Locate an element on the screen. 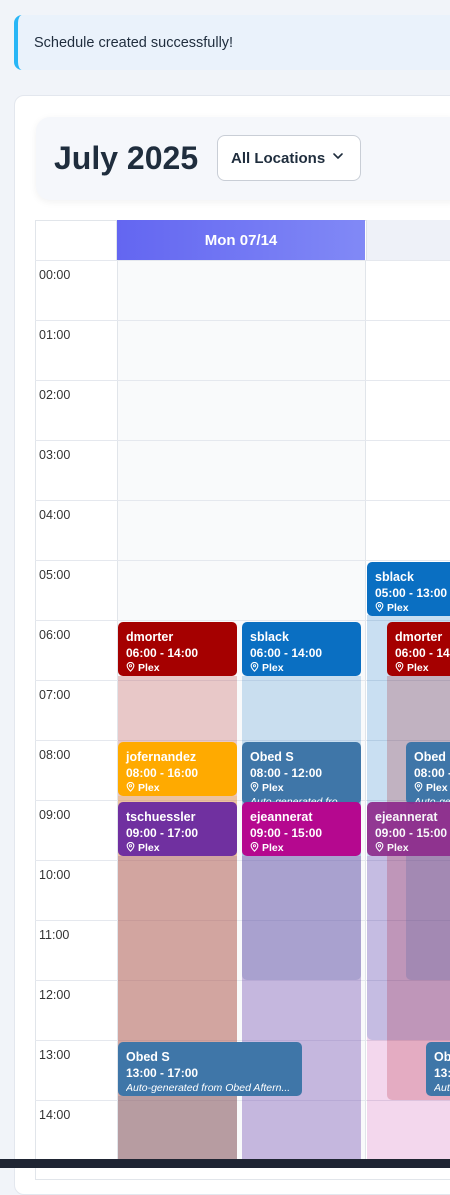  event-card: Obed 08:00 - Plex Auto-ge is located at coordinates (428, 773).